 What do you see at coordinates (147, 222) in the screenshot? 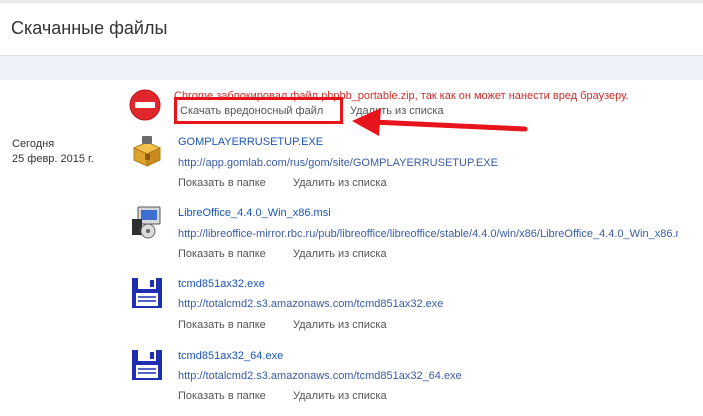
I see `msi-package-icon` at bounding box center [147, 222].